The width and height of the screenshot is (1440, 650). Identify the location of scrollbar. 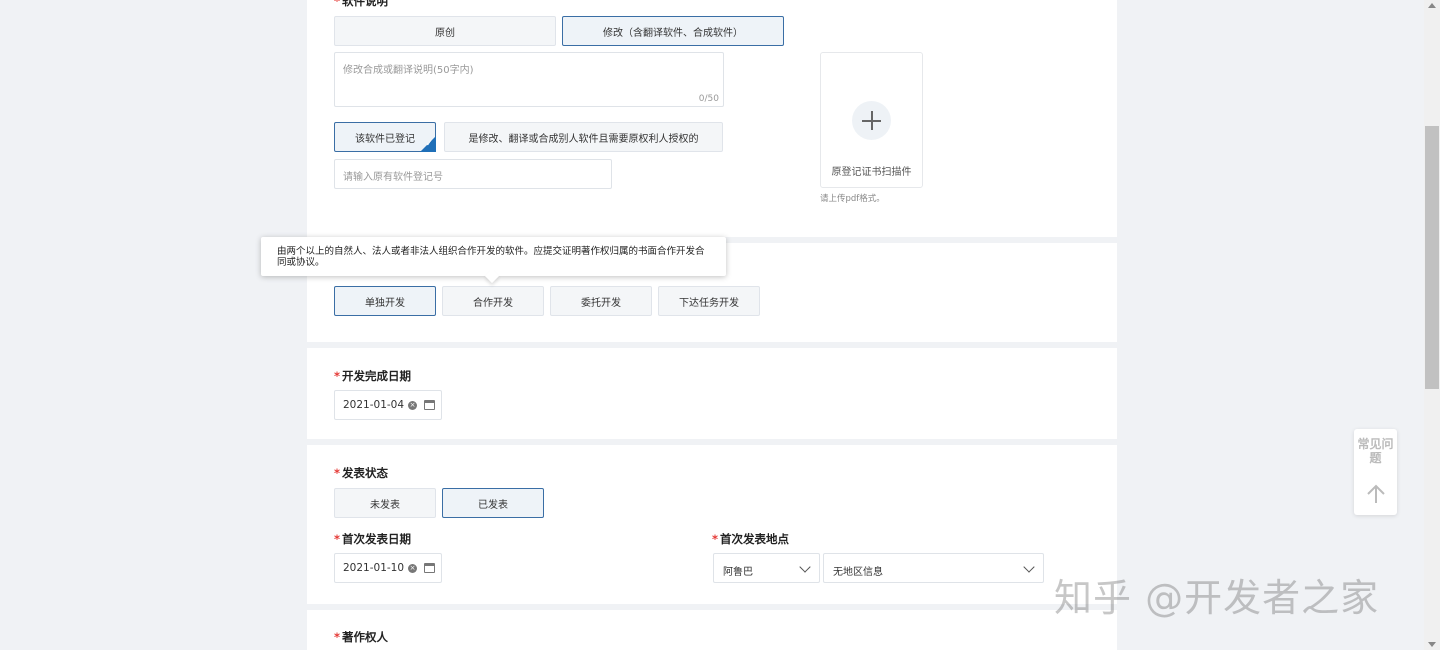
(1432, 325).